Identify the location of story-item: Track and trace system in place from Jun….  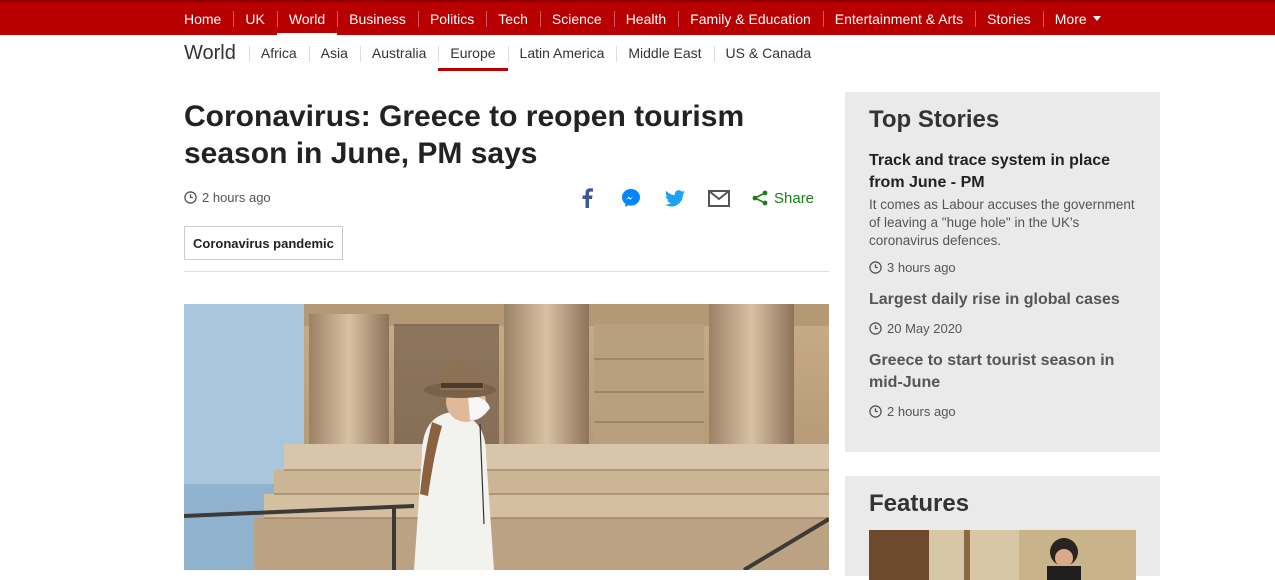
(1002, 212).